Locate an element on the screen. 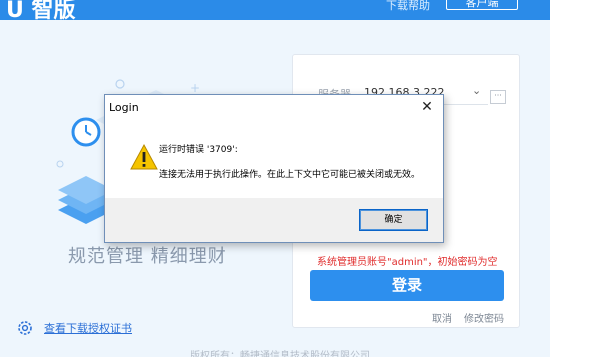  cancel-link: 取消 is located at coordinates (442, 317).